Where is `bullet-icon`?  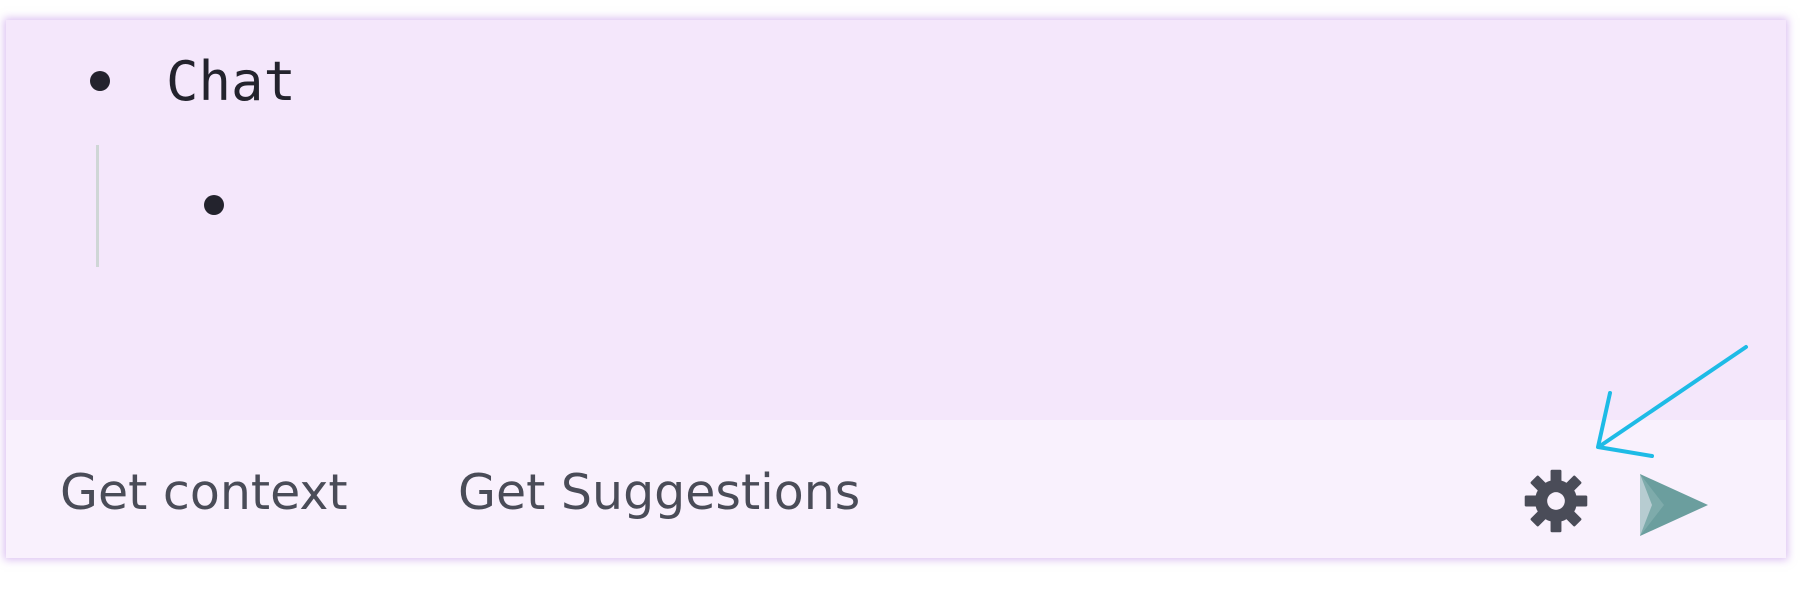
bullet-icon is located at coordinates (100, 81).